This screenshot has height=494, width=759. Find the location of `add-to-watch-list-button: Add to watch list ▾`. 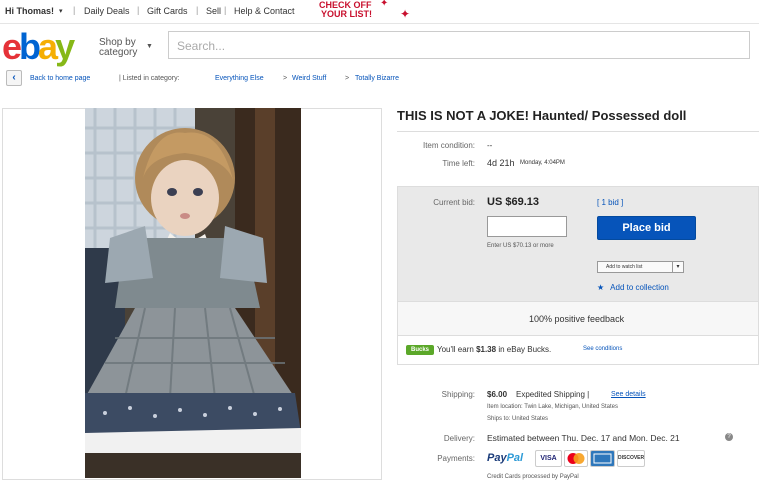

add-to-watch-list-button: Add to watch list ▾ is located at coordinates (640, 267).